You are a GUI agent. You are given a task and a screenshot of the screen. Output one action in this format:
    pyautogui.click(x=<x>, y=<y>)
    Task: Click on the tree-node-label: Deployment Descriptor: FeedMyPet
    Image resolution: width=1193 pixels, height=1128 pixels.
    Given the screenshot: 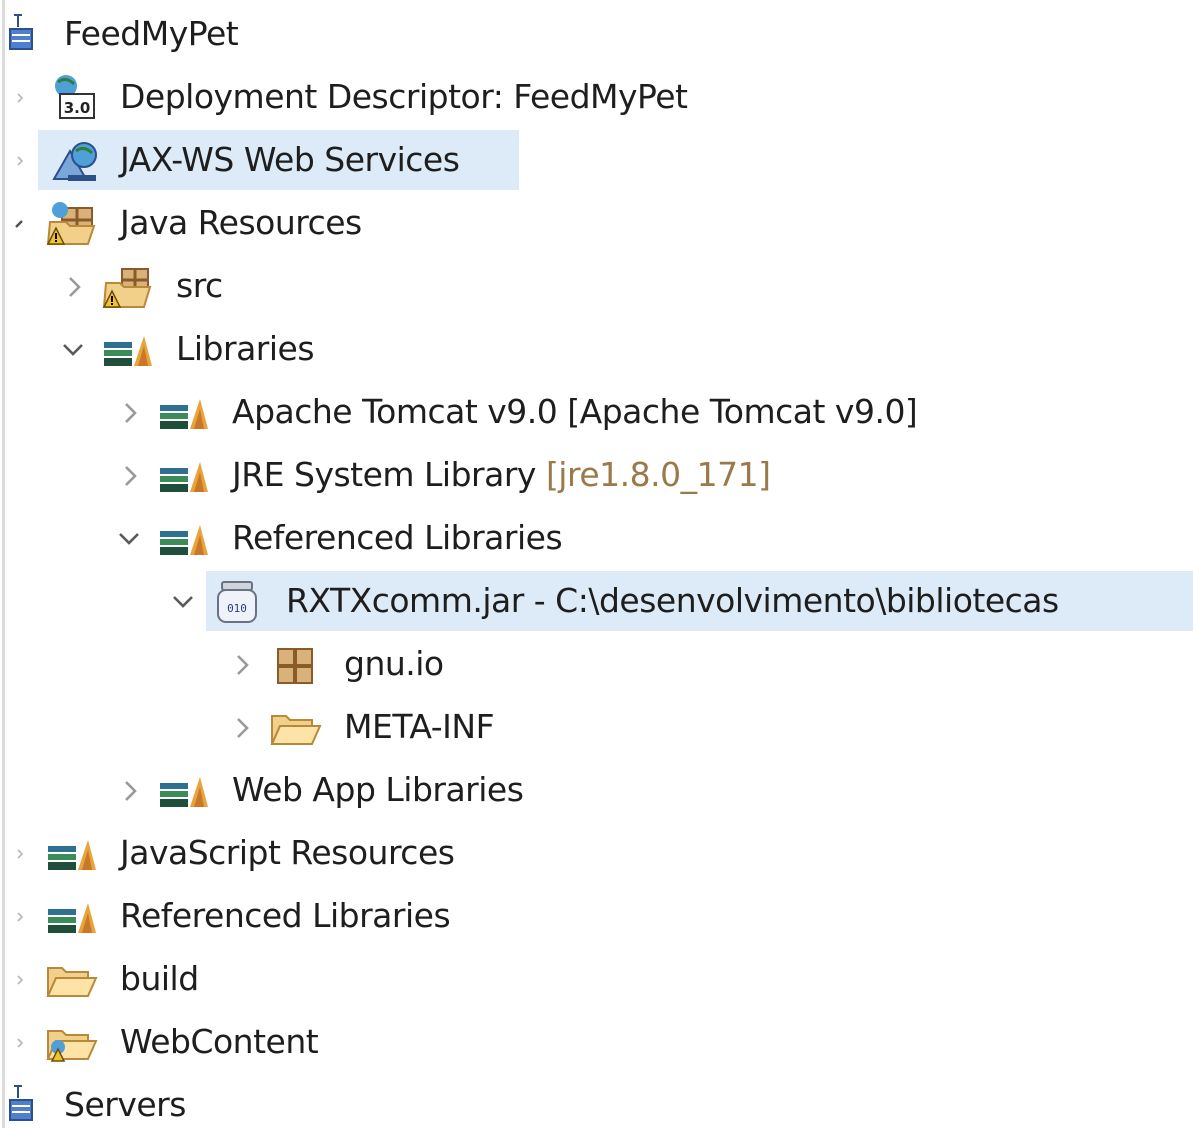 What is the action you would take?
    pyautogui.click(x=404, y=96)
    